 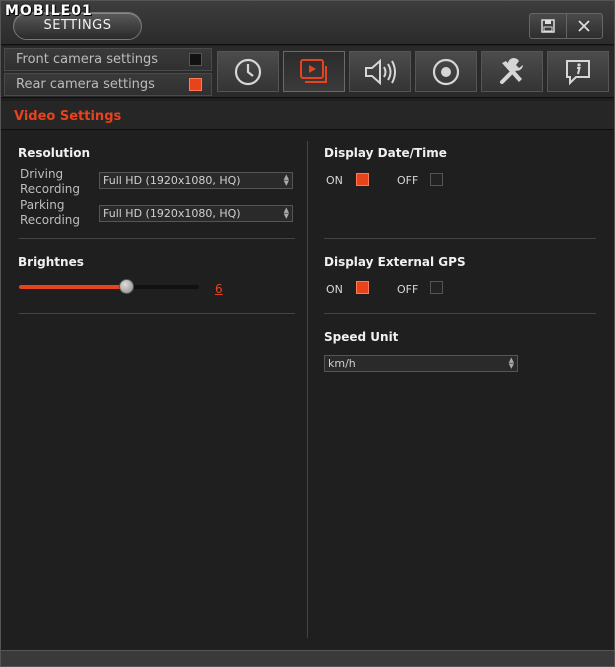 What do you see at coordinates (50, 220) in the screenshot?
I see `parking-recording-label-line2: Recording` at bounding box center [50, 220].